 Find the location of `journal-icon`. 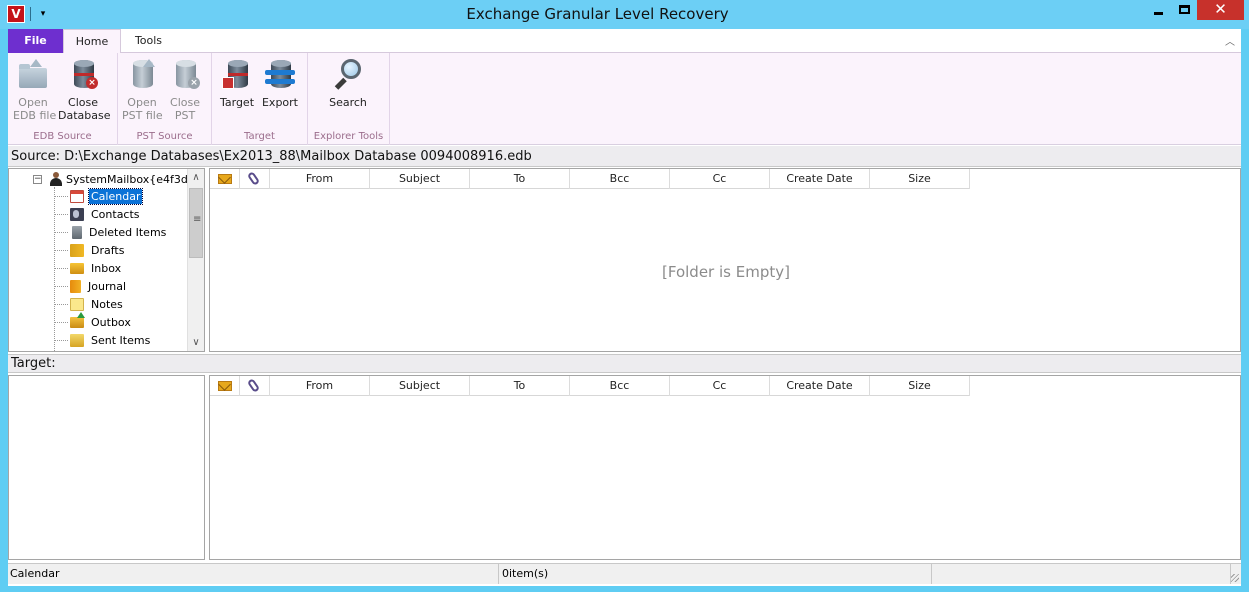

journal-icon is located at coordinates (75, 286).